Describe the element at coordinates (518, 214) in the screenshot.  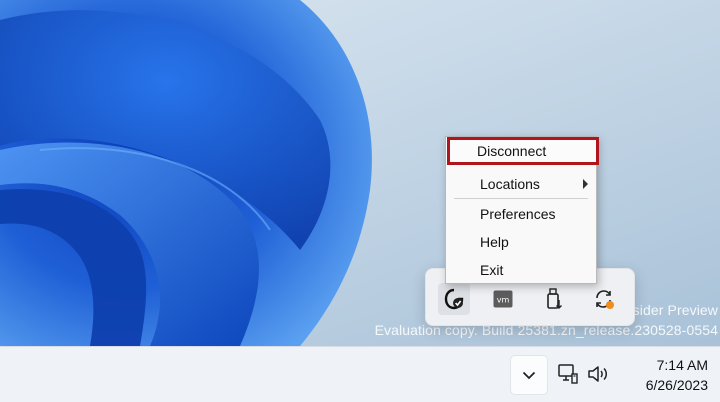
I see `menu-item-label: Preferences` at that location.